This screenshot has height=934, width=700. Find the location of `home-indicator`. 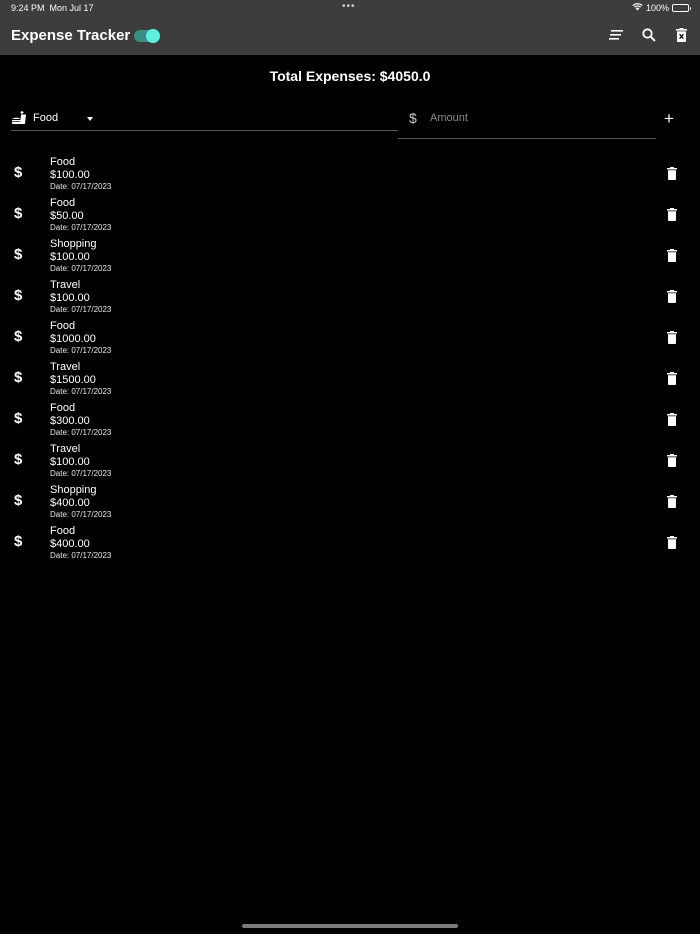

home-indicator is located at coordinates (350, 926).